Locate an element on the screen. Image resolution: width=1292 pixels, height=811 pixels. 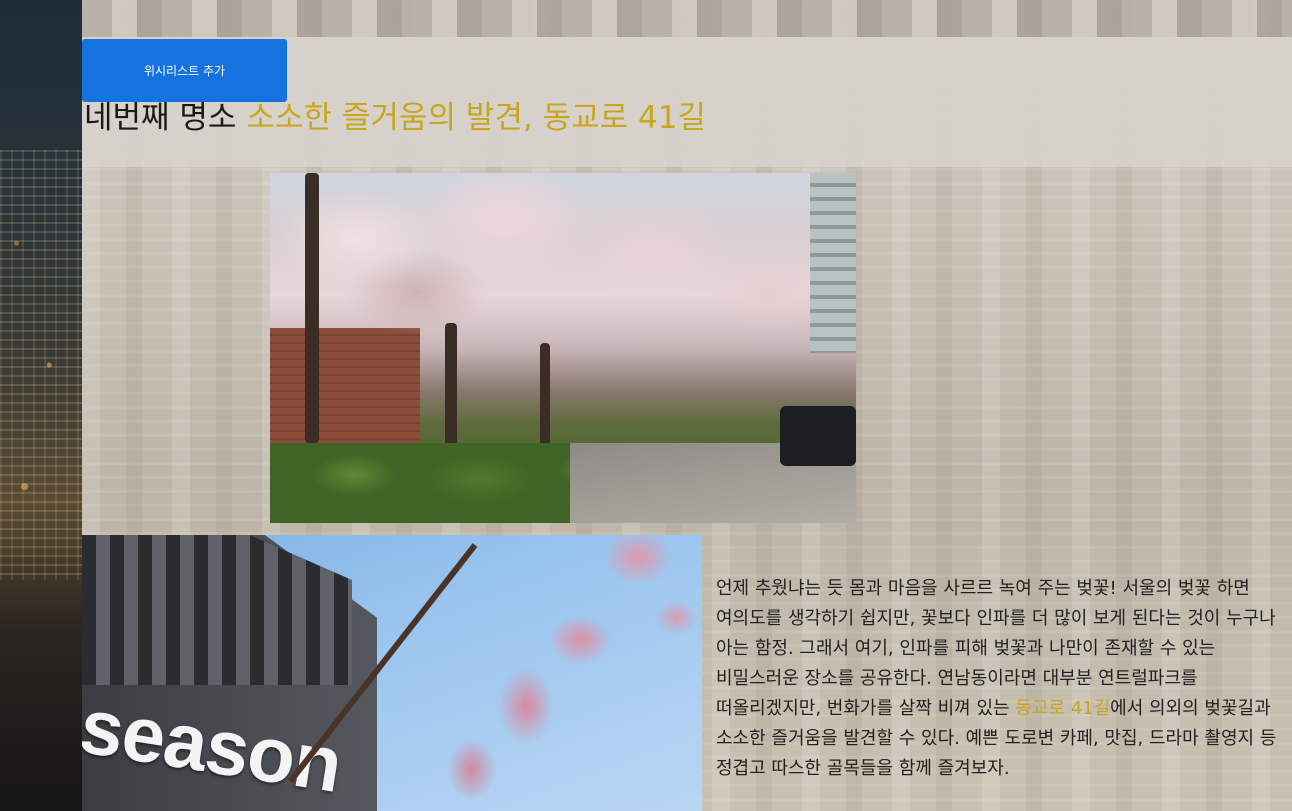
top-background-band is located at coordinates (687, 18).